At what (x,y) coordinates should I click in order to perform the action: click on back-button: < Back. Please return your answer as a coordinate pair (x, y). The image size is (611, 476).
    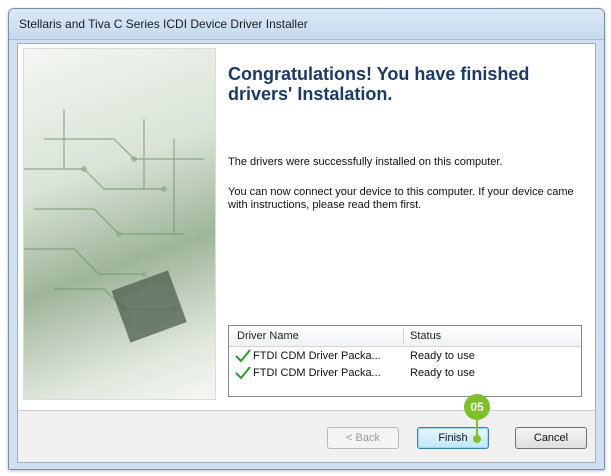
    Looking at the image, I should click on (363, 438).